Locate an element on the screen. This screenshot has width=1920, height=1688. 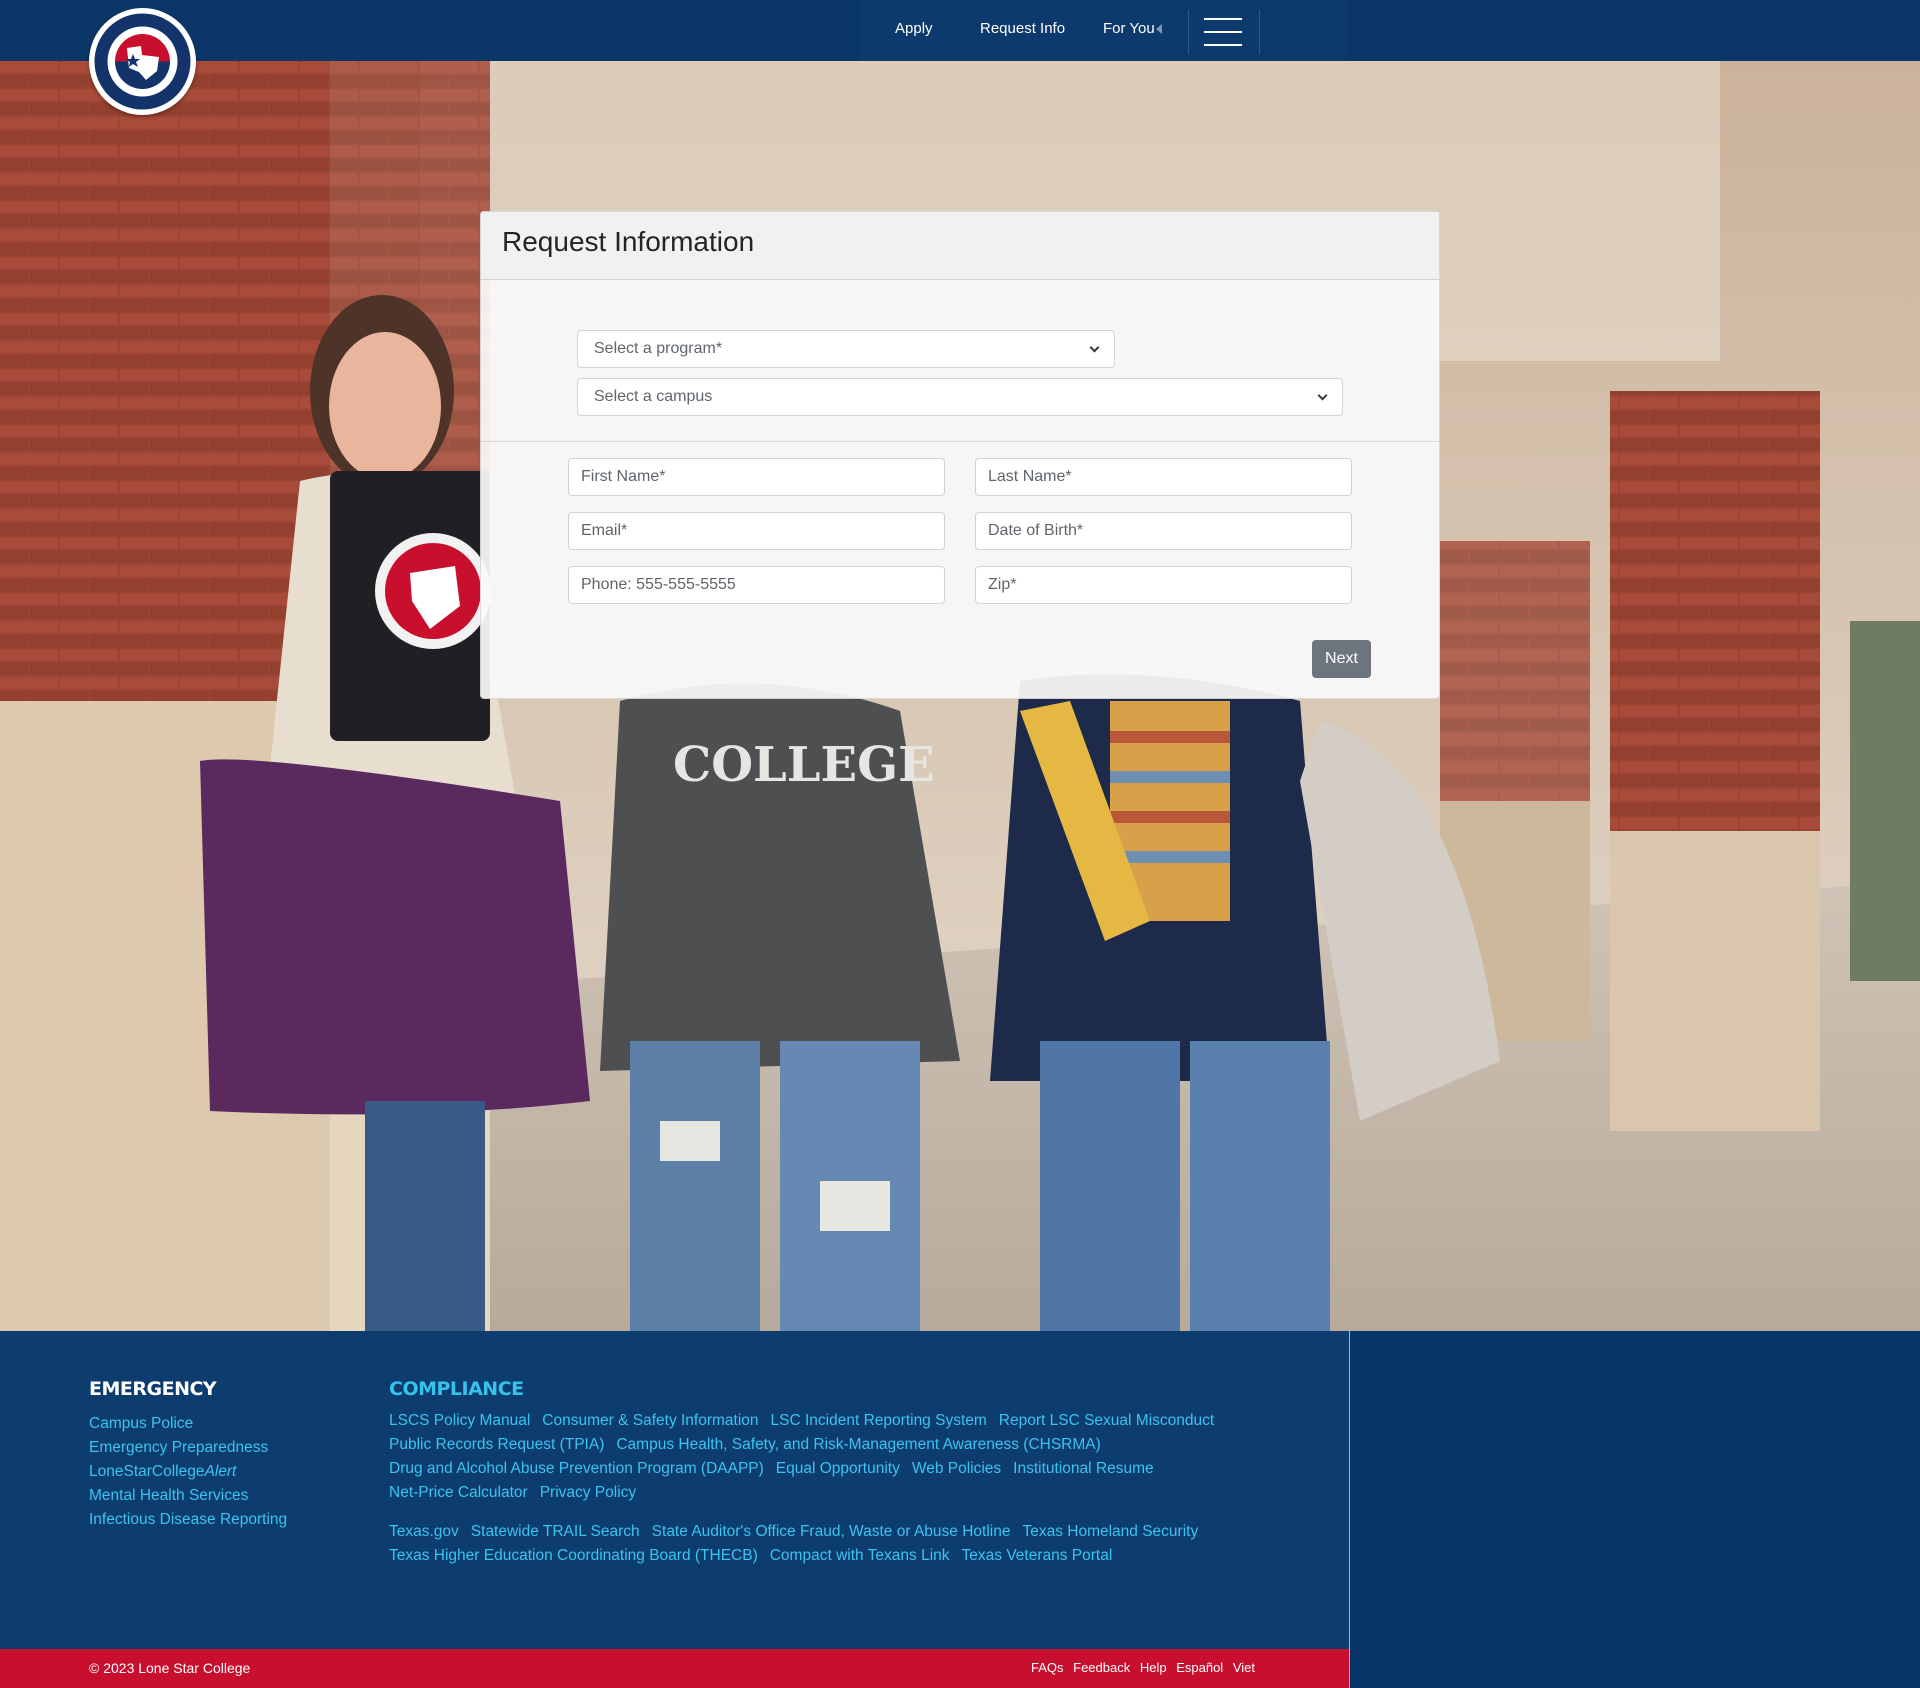
footer-link-infectious-disease: Infectious Disease Reporting is located at coordinates (188, 1519).